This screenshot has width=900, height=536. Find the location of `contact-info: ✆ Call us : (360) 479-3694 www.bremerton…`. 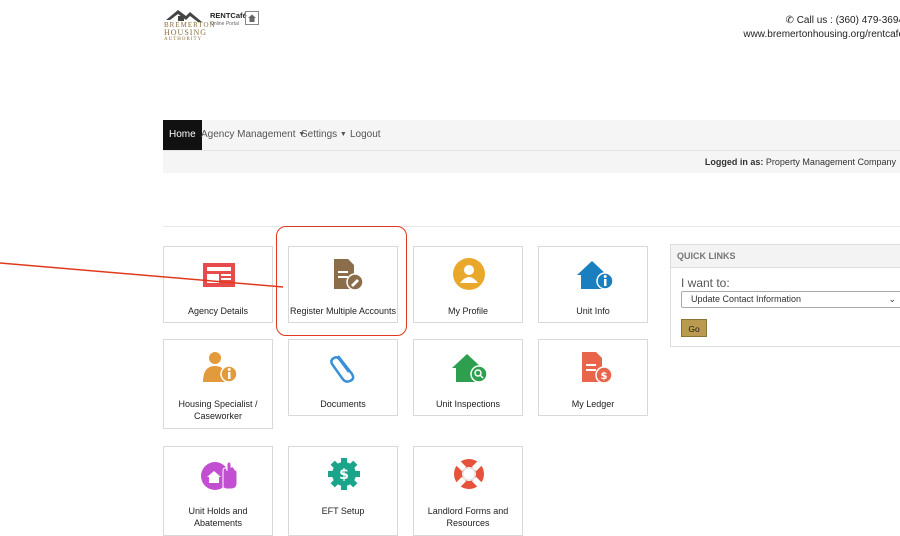

contact-info: ✆ Call us : (360) 479-3694 www.bremerton… is located at coordinates (821, 28).